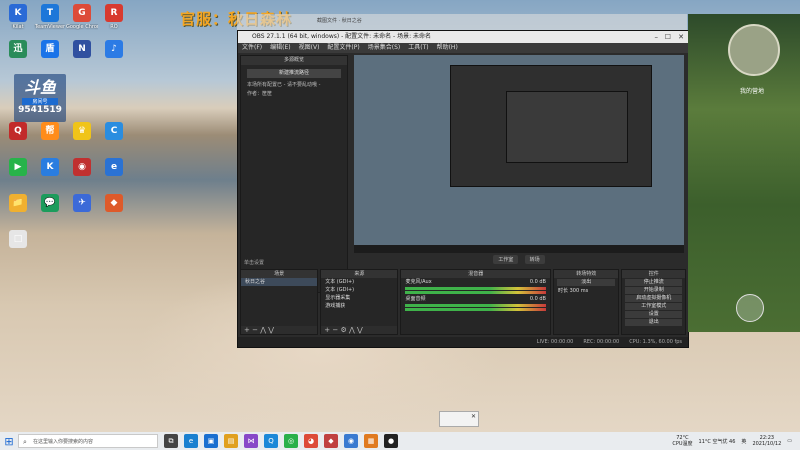 Image resolution: width=800 pixels, height=450 pixels. I want to click on desktop-icon: T TeamViewer, so click(50, 17).